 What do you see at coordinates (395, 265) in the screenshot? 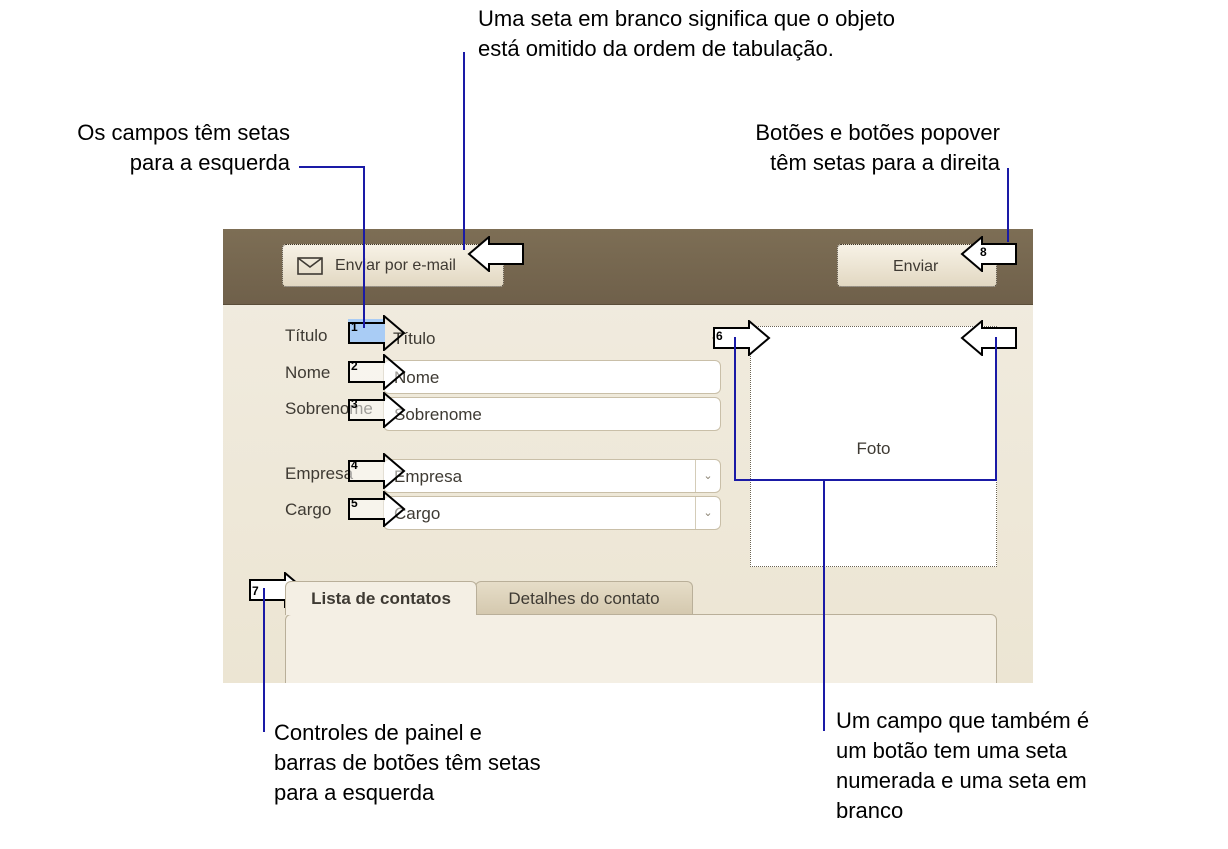
I see `send-email-label: Enviar por e-mail` at bounding box center [395, 265].